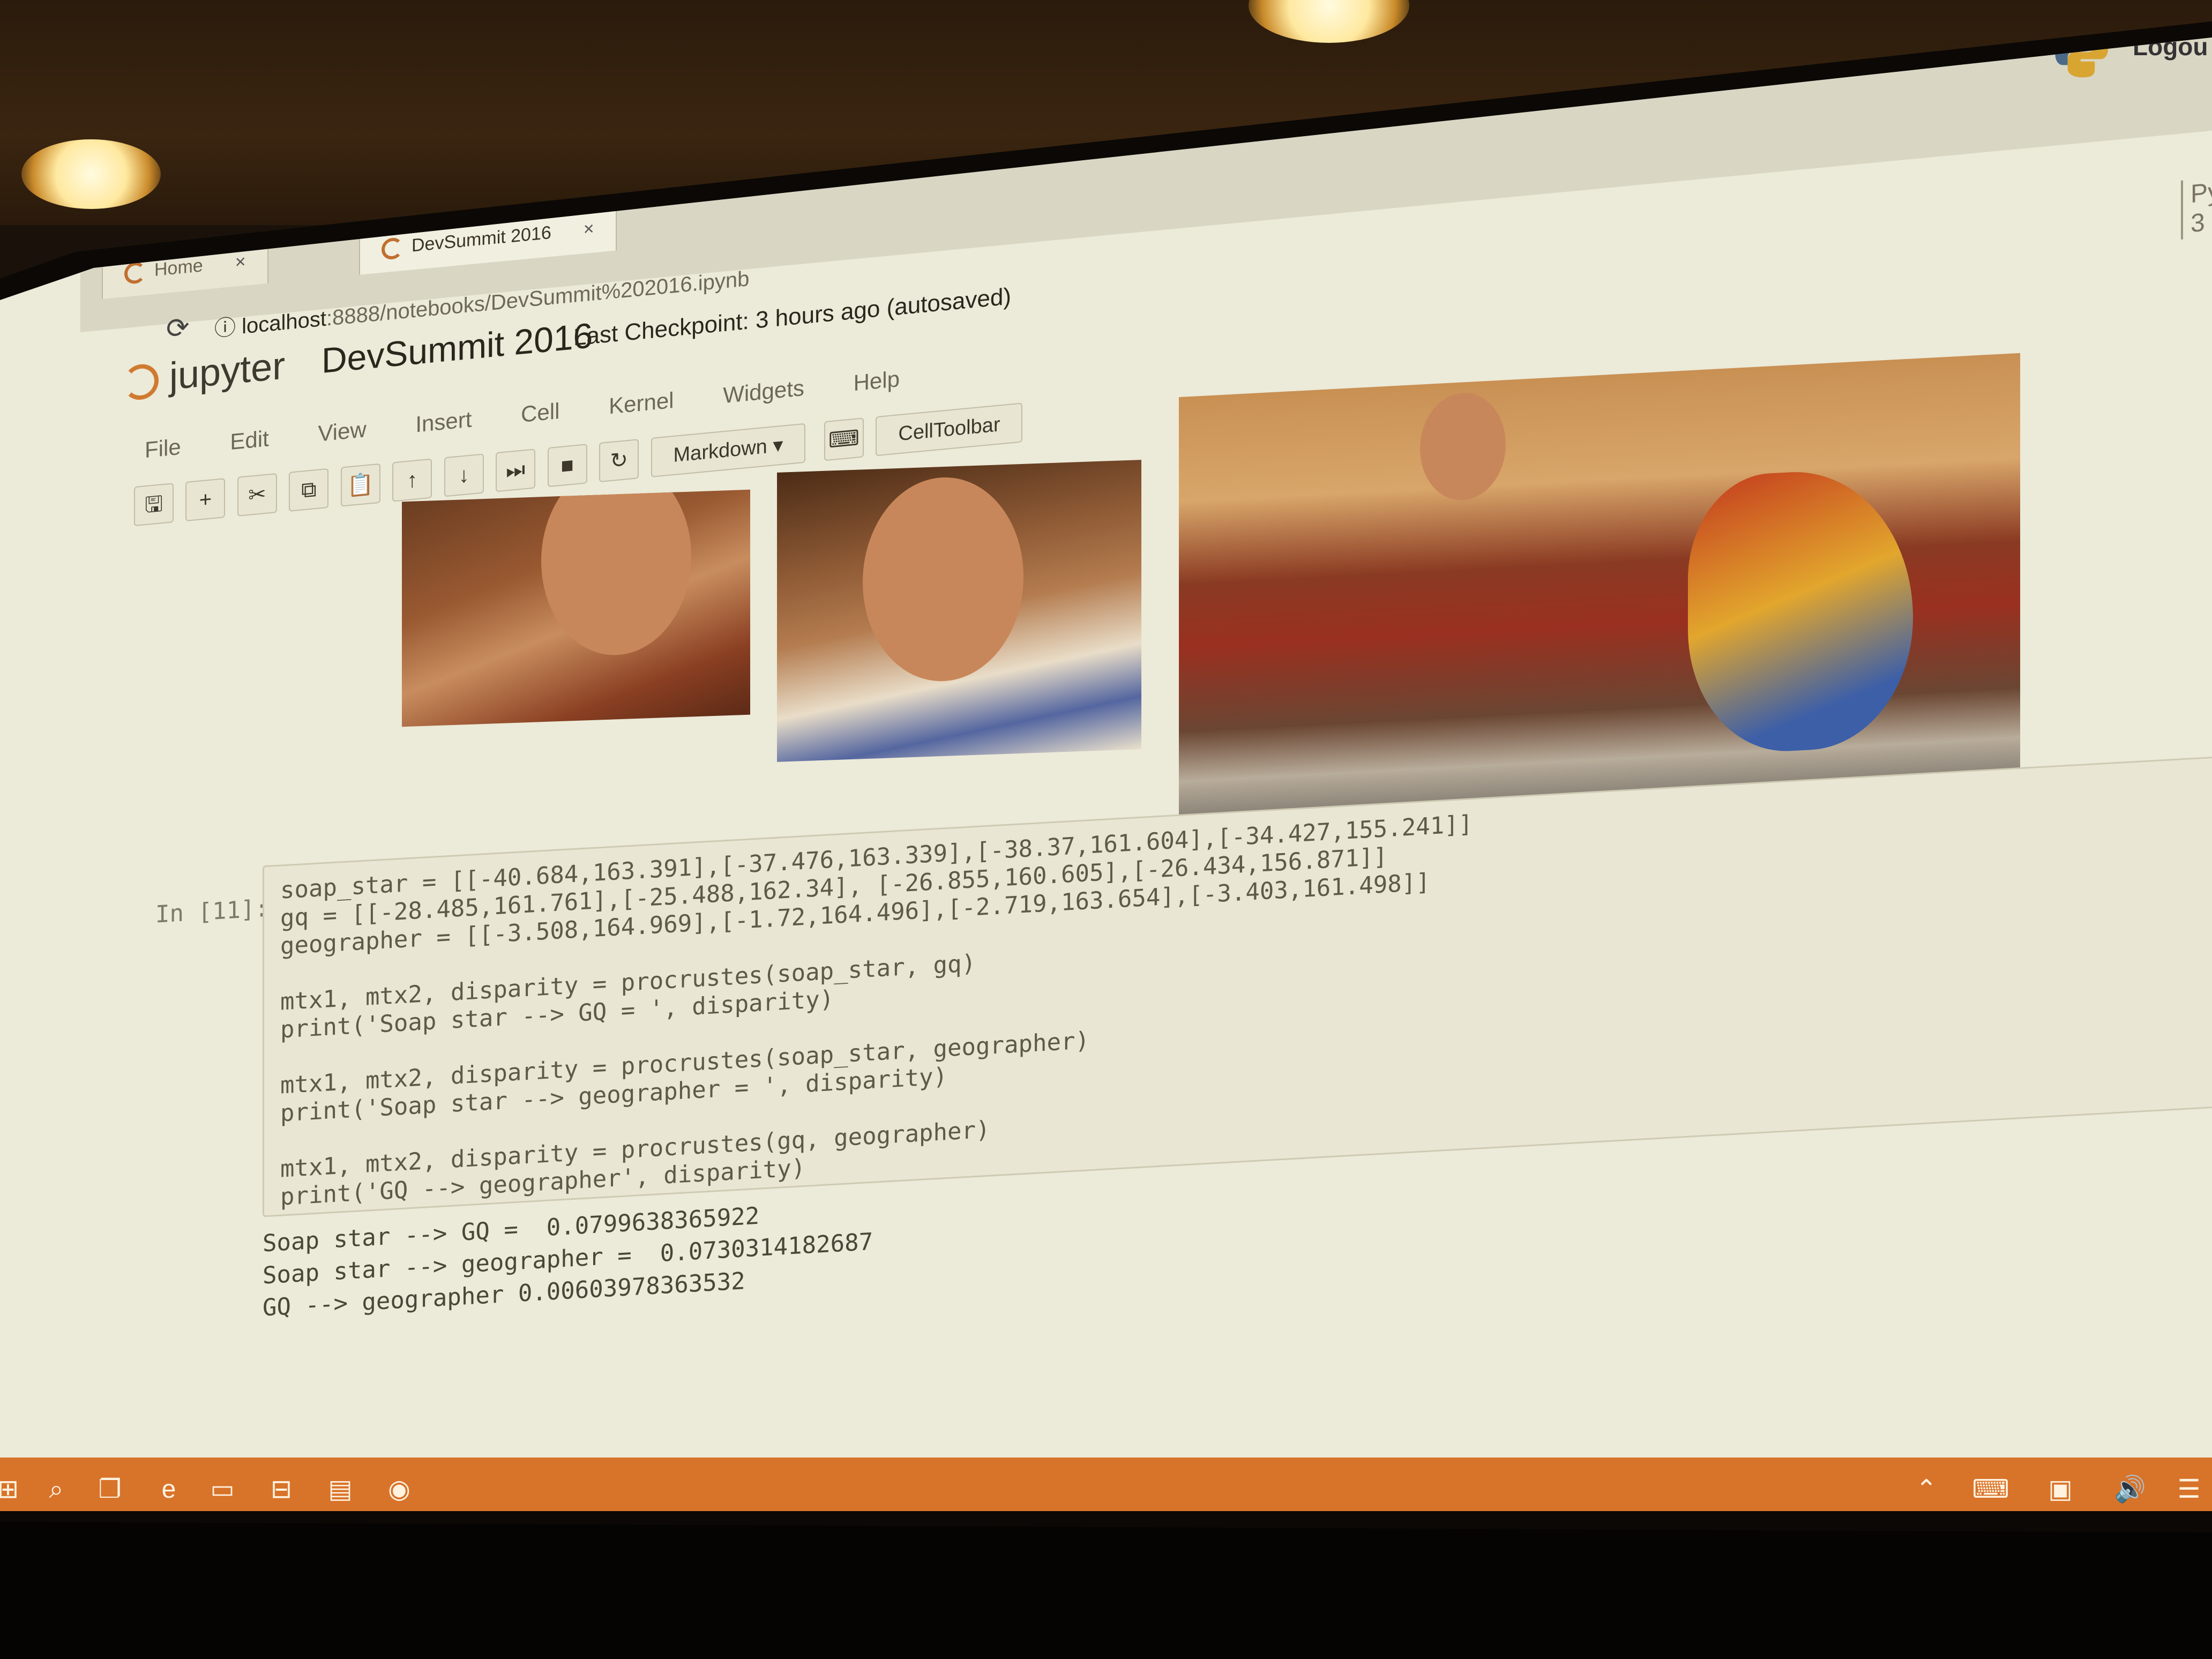  I want to click on checkpoint-status: Last Checkpoint: 3 hours ago (autosaved), so click(792, 317).